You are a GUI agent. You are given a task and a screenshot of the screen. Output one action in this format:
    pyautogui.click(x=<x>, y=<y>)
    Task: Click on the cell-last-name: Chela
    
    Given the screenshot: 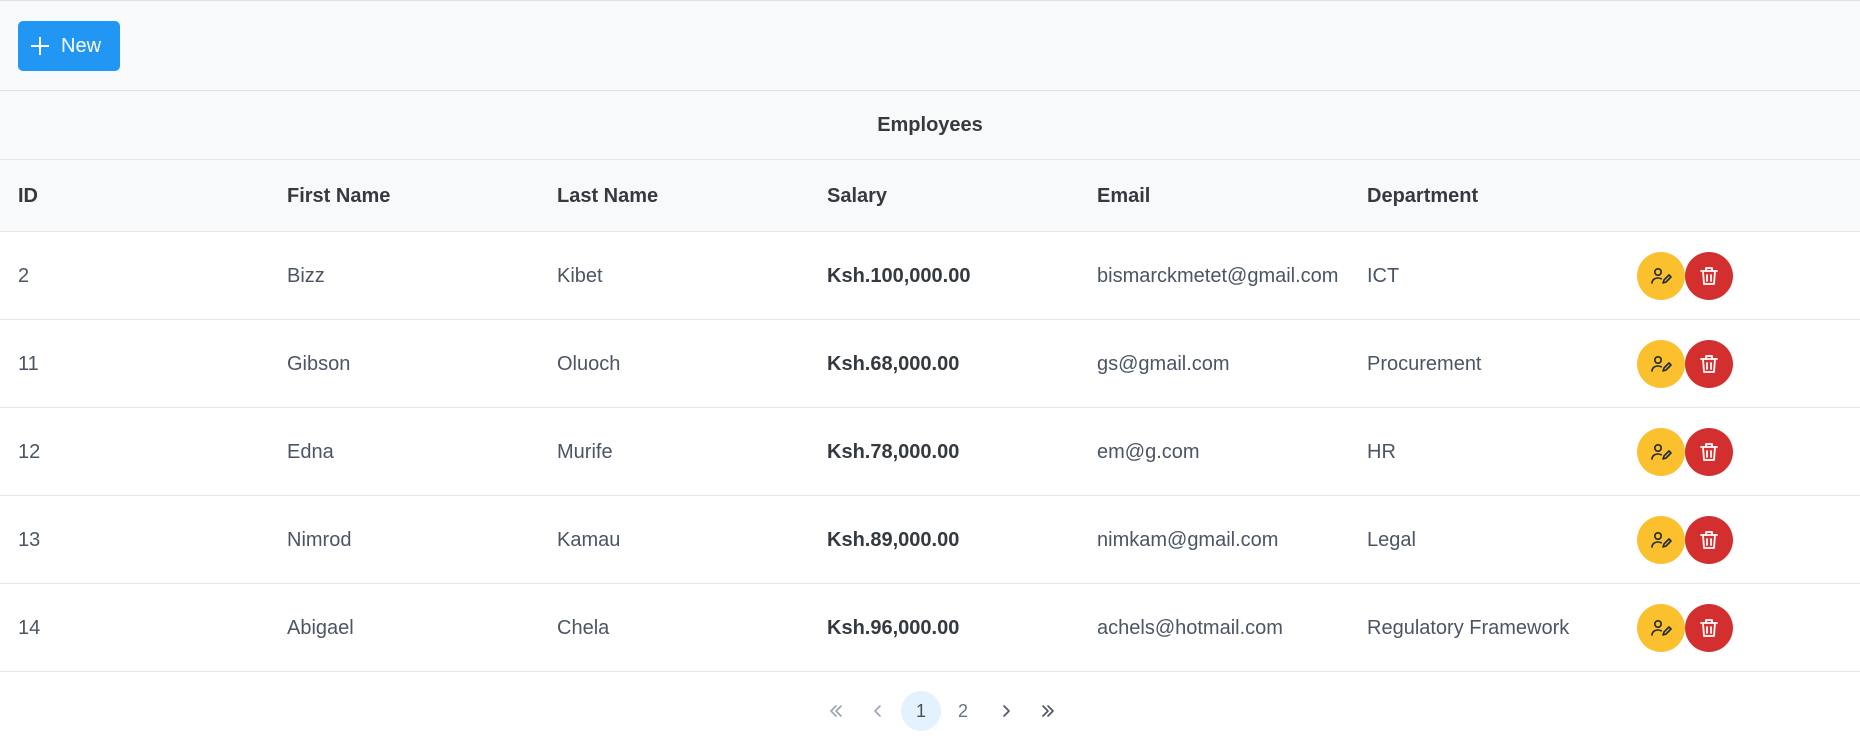 What is the action you would take?
    pyautogui.click(x=583, y=627)
    